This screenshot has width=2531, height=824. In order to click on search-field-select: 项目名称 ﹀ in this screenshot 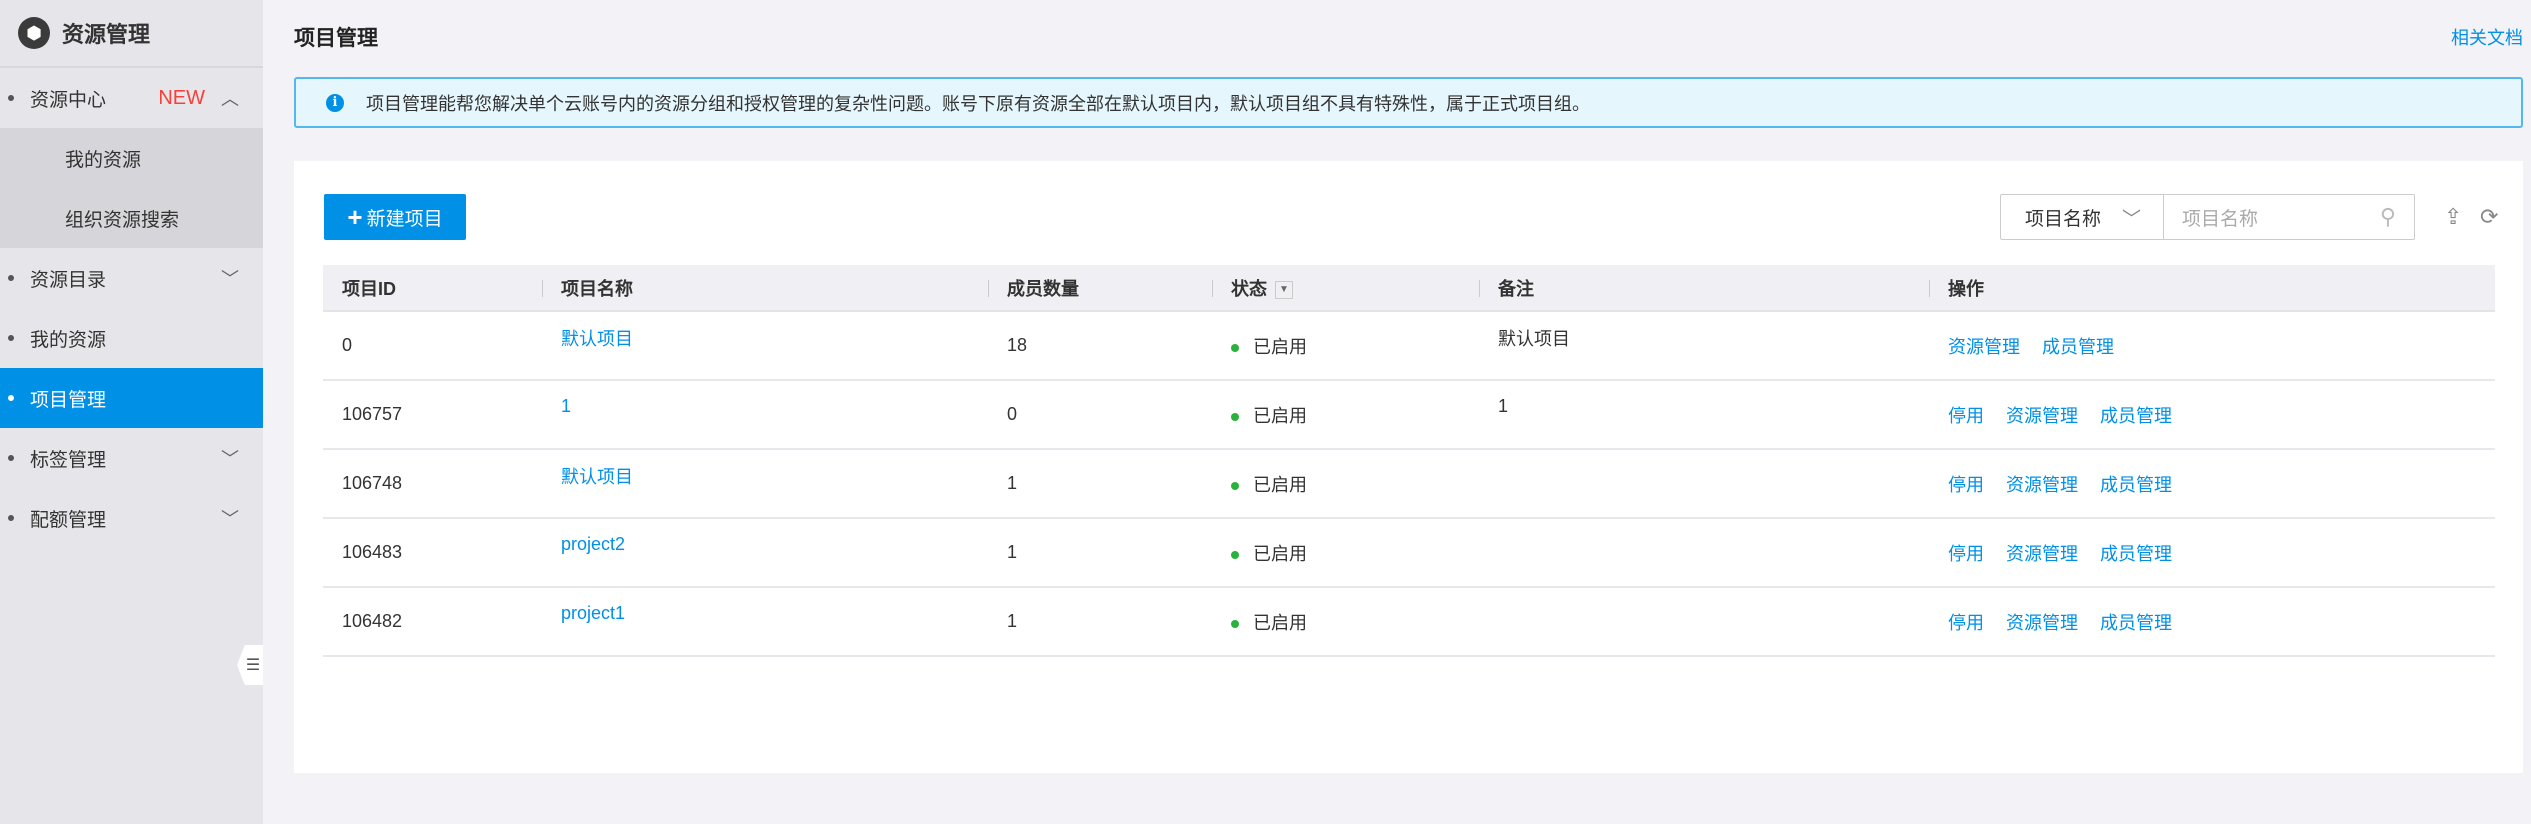, I will do `click(2082, 217)`.